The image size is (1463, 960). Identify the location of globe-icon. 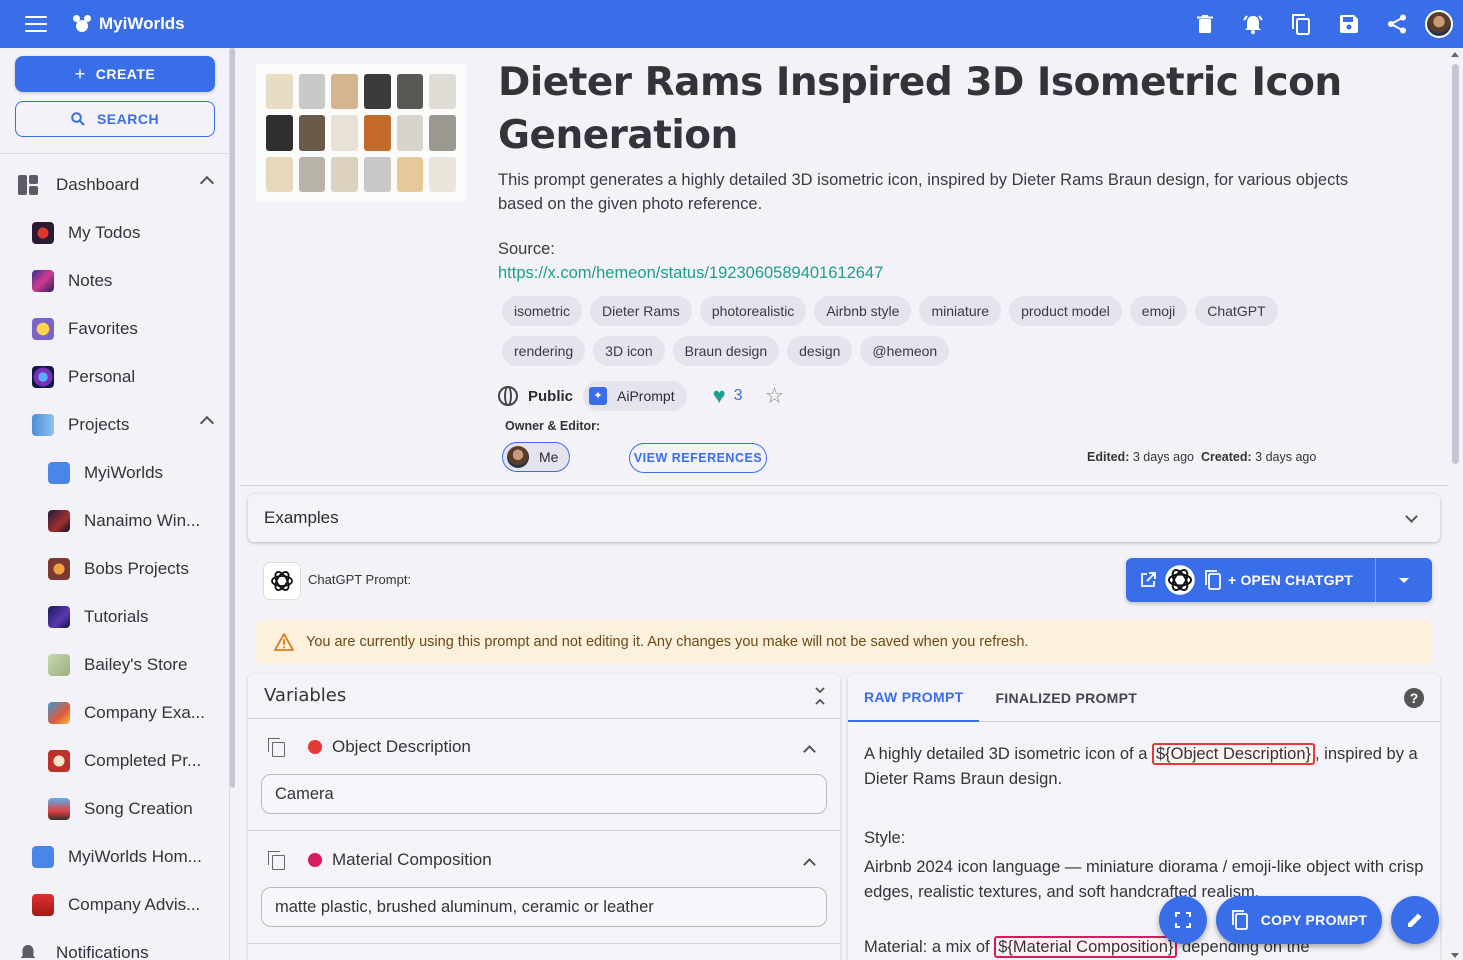
(508, 396).